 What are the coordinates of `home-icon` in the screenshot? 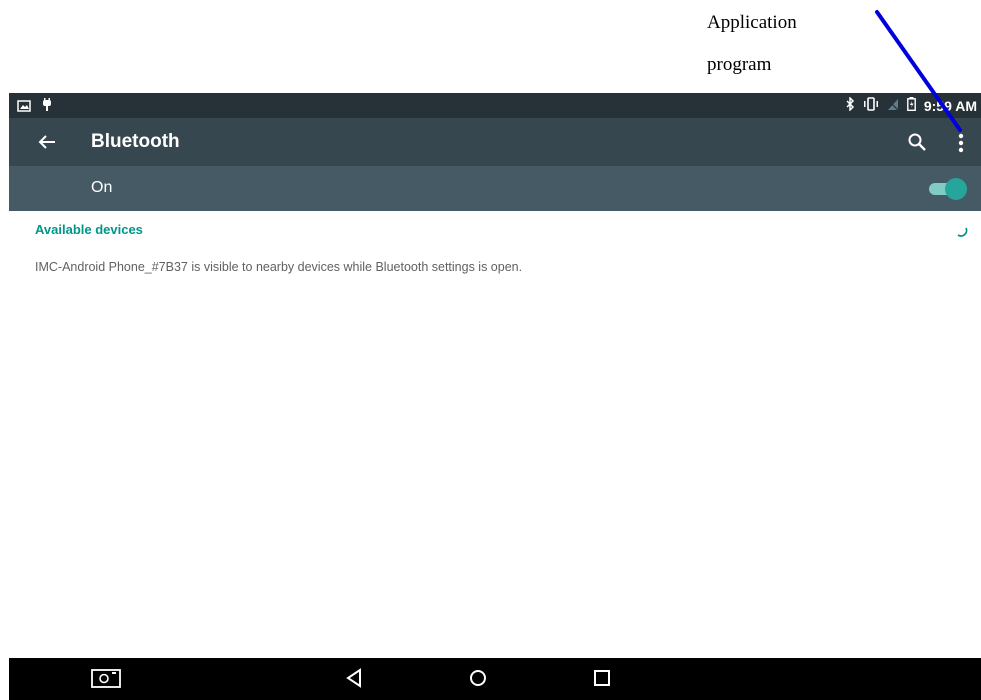 It's located at (478, 678).